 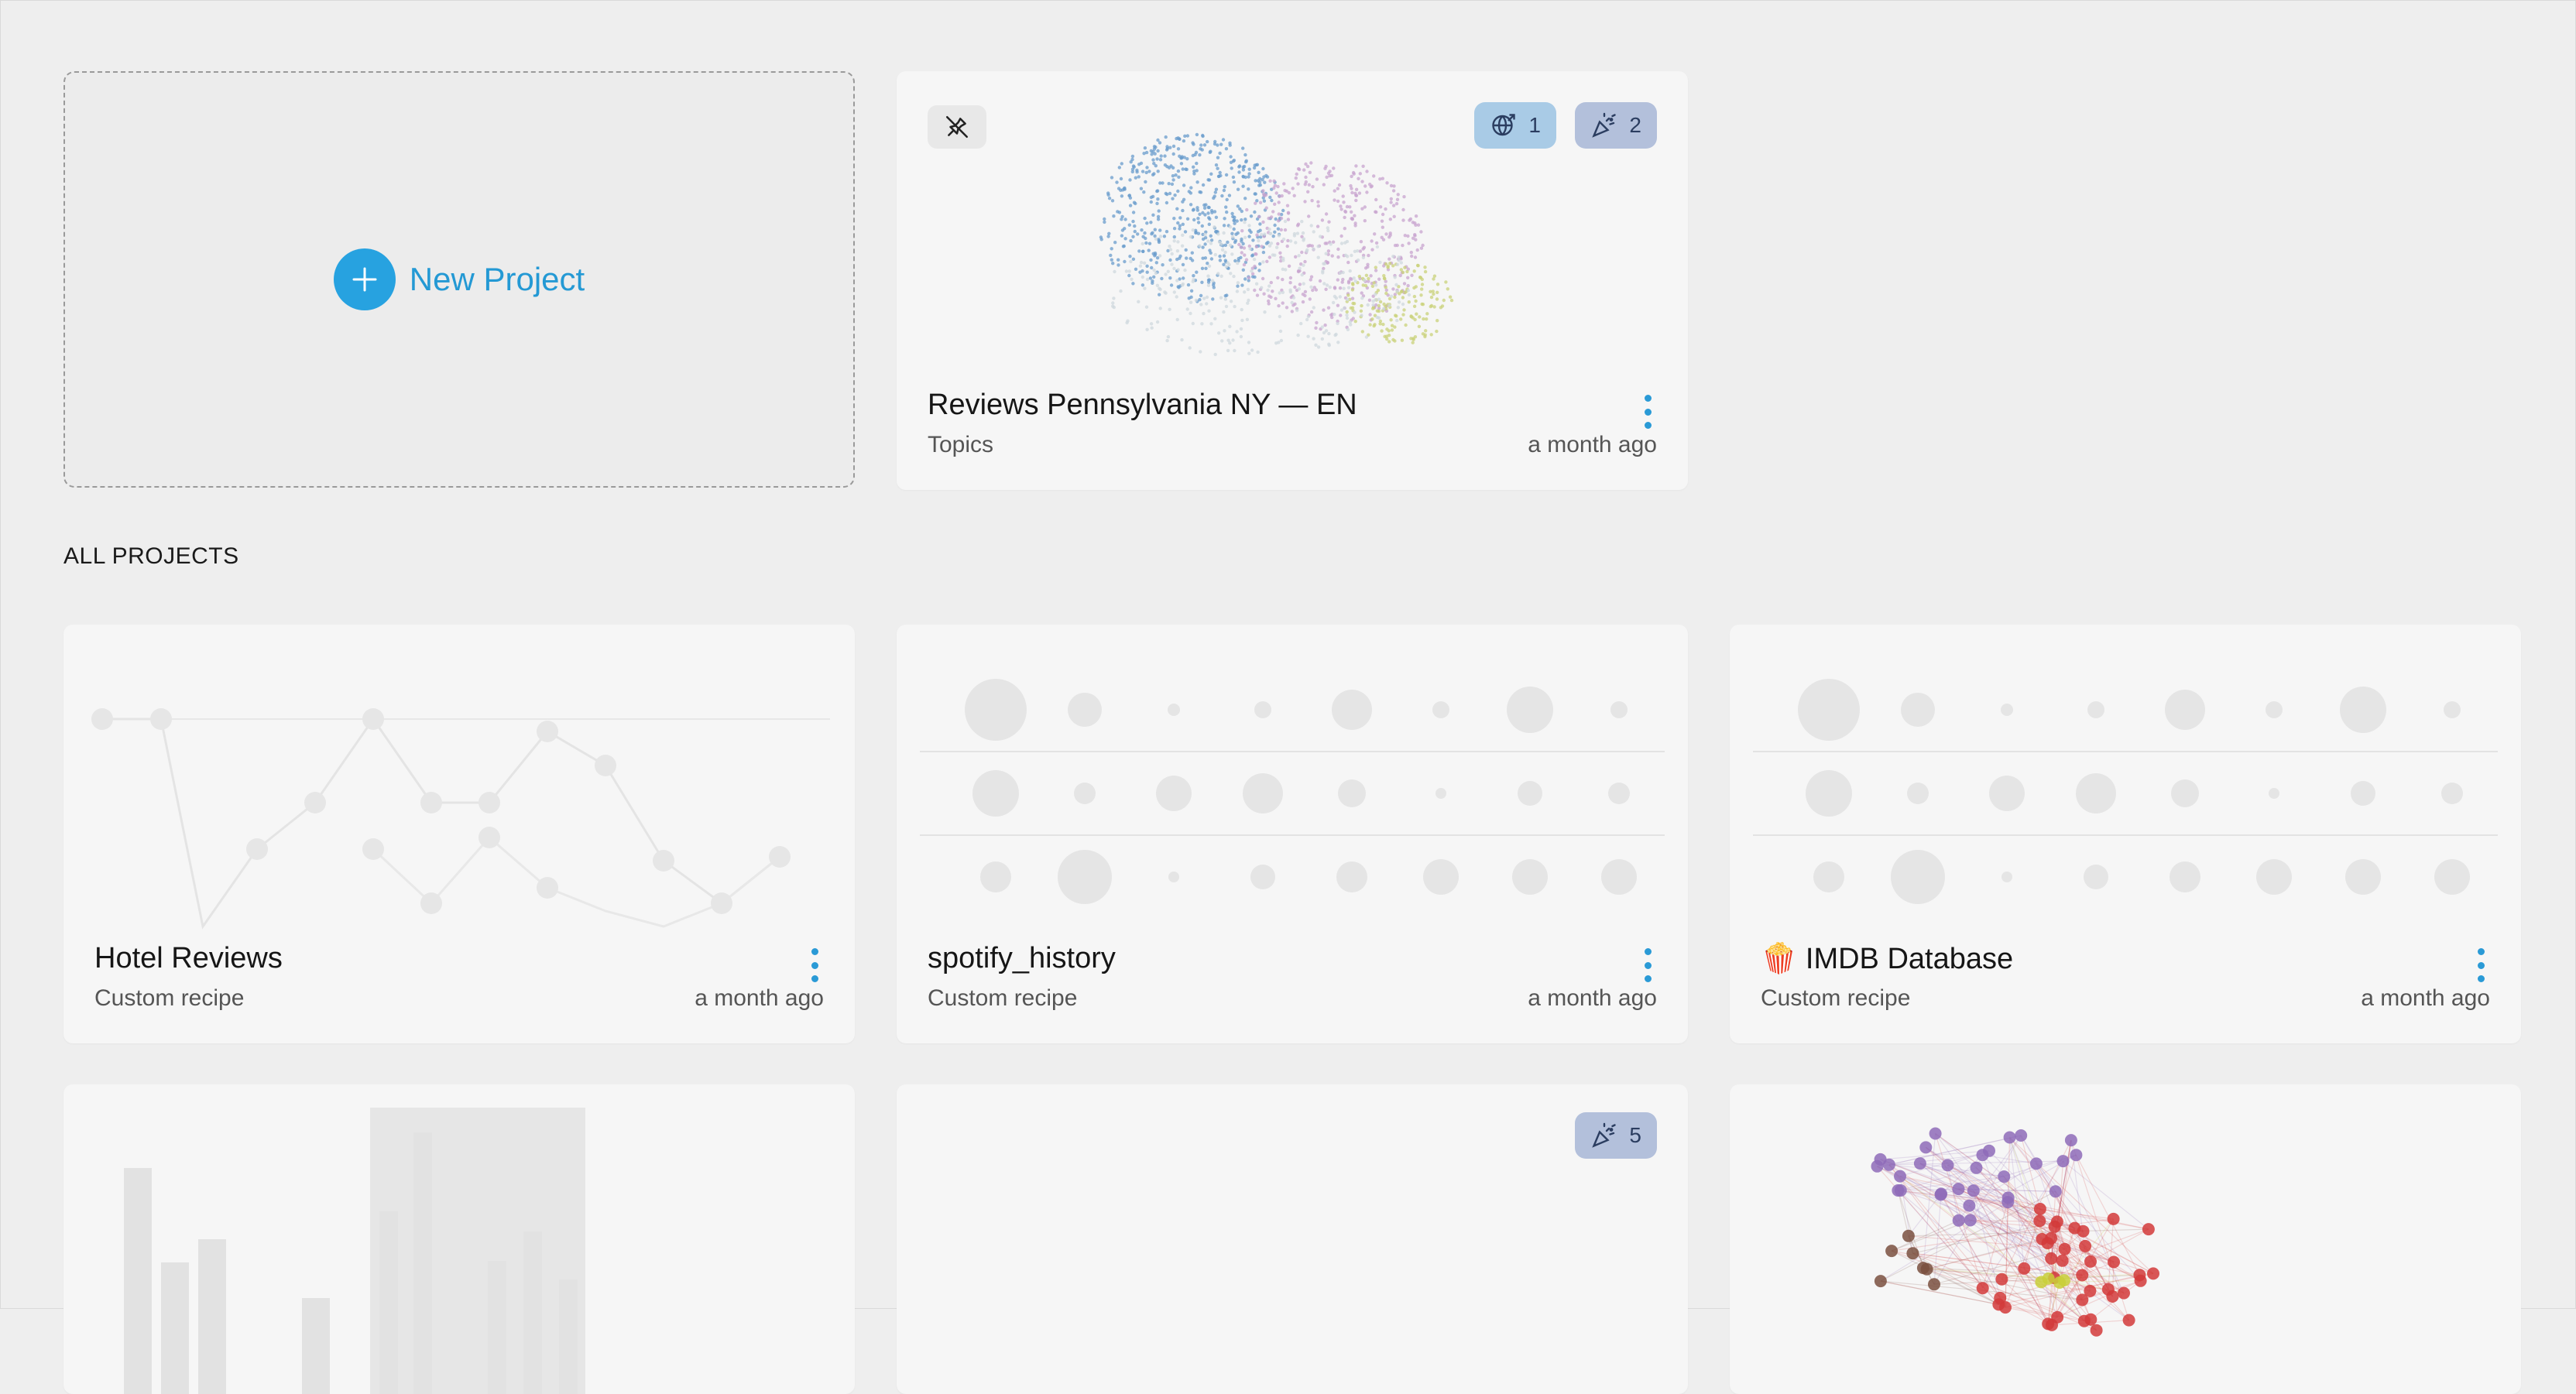 What do you see at coordinates (354, 1251) in the screenshot?
I see `bar-chart-preview` at bounding box center [354, 1251].